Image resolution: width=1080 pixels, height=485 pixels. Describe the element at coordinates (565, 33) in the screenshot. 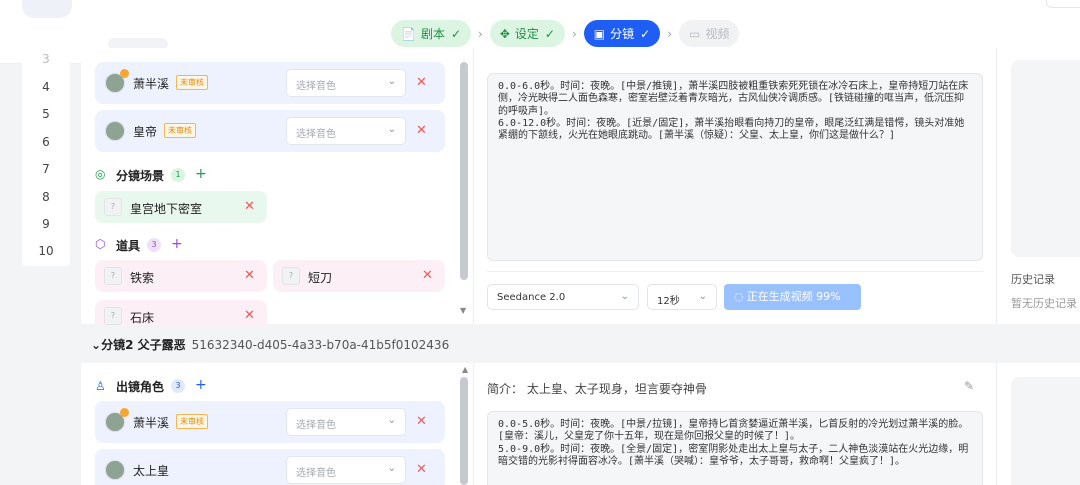

I see `step-progress: 📄 剧本 ✓ › ✥ 设定 ✓ › ▣ 分镜 ✓ › ▭ 视频` at that location.